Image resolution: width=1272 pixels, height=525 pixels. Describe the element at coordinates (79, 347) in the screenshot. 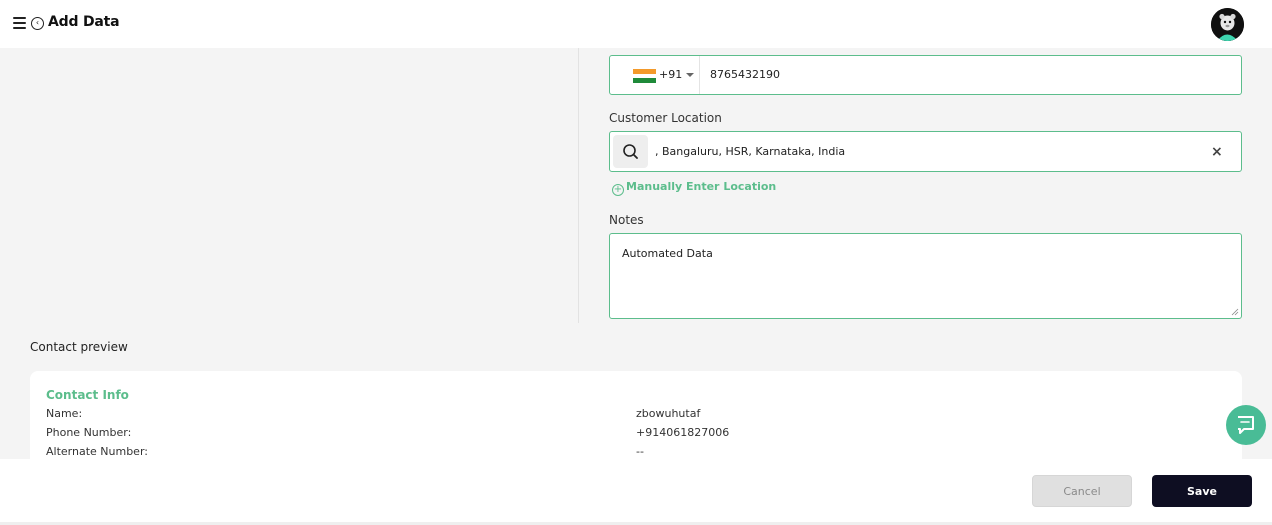

I see `contact-preview-heading: Contact preview` at that location.